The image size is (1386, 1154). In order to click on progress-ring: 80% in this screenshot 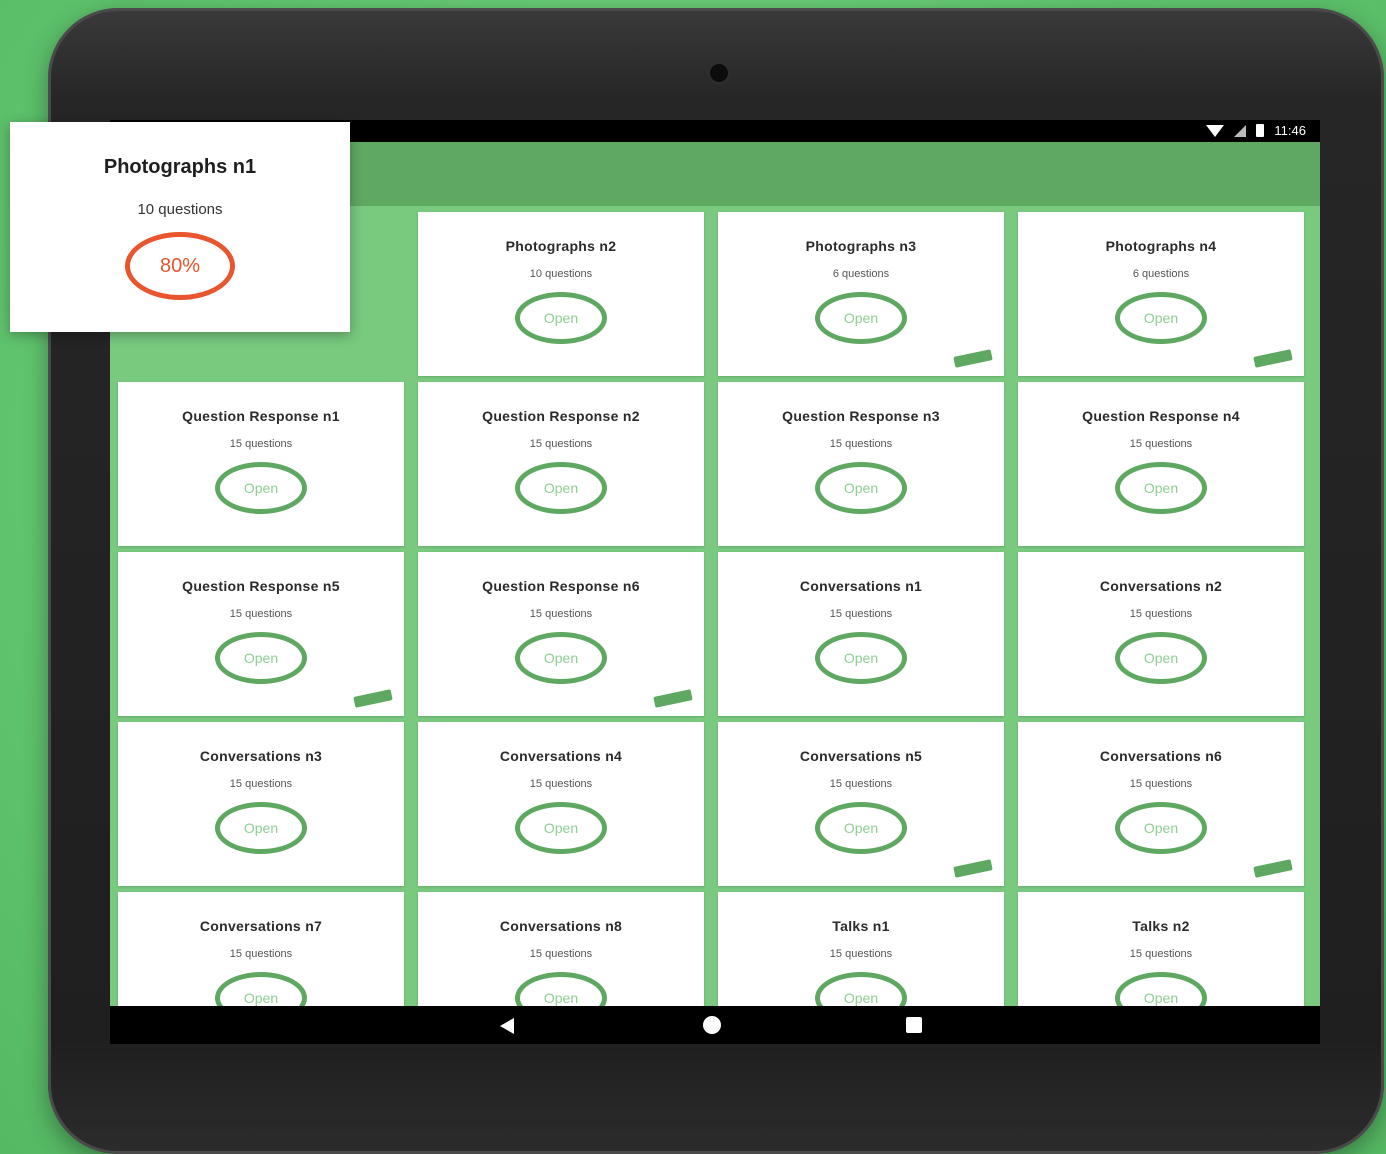, I will do `click(180, 266)`.